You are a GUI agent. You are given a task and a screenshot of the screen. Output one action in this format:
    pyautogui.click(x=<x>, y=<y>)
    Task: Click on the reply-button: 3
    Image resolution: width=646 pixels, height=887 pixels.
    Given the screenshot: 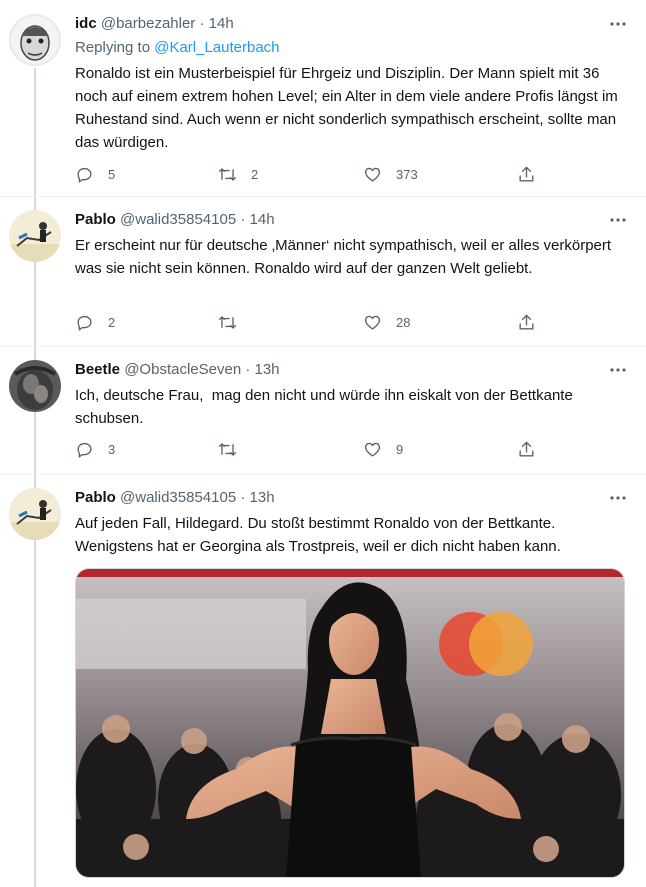 What is the action you would take?
    pyautogui.click(x=95, y=449)
    